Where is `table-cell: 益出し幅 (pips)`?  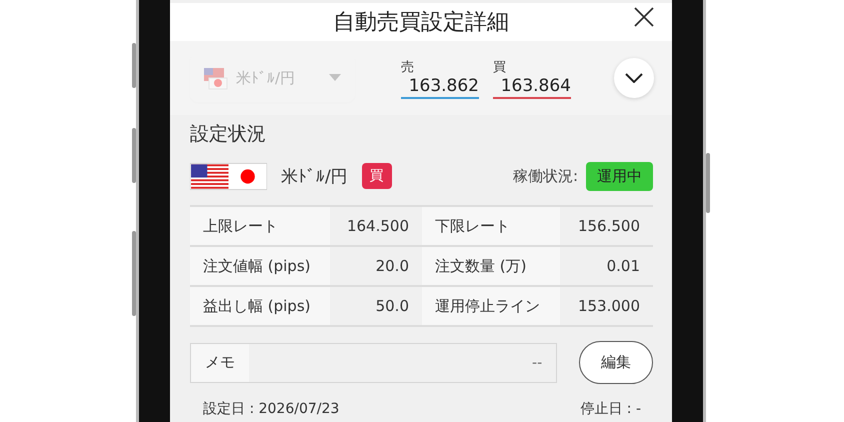 table-cell: 益出し幅 (pips) is located at coordinates (260, 306).